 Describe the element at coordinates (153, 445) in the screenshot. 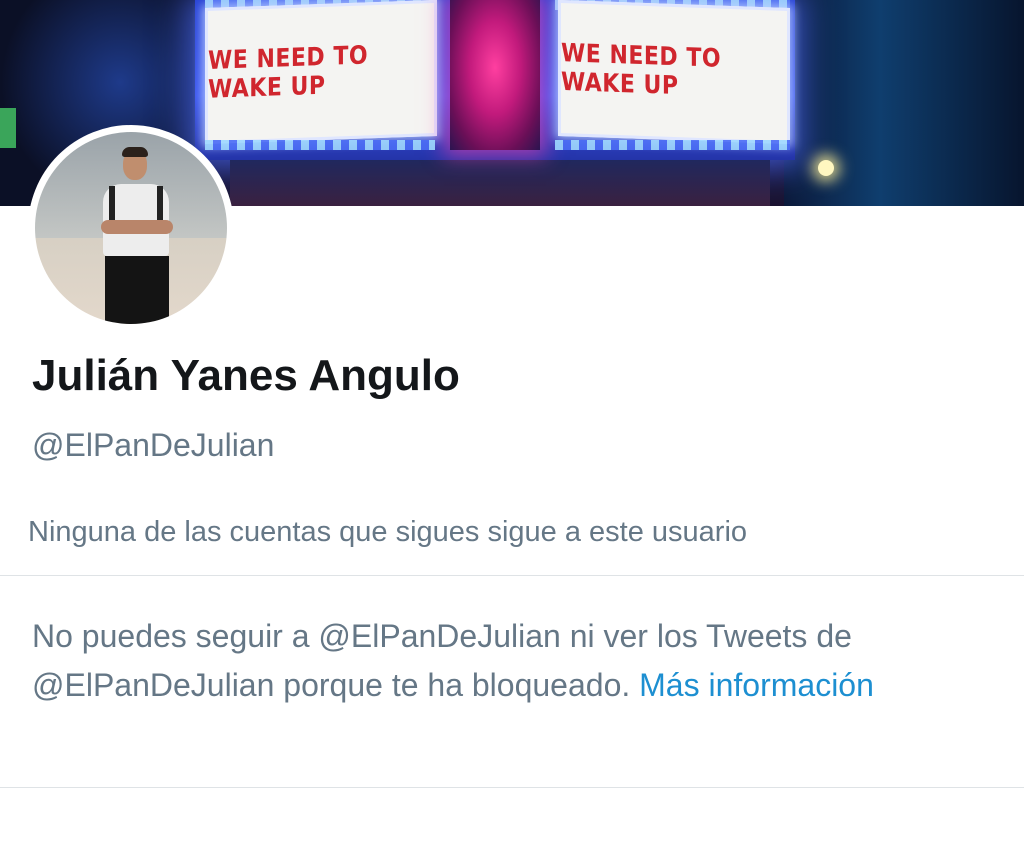

I see `profile-handle: @ElPanDeJulian` at that location.